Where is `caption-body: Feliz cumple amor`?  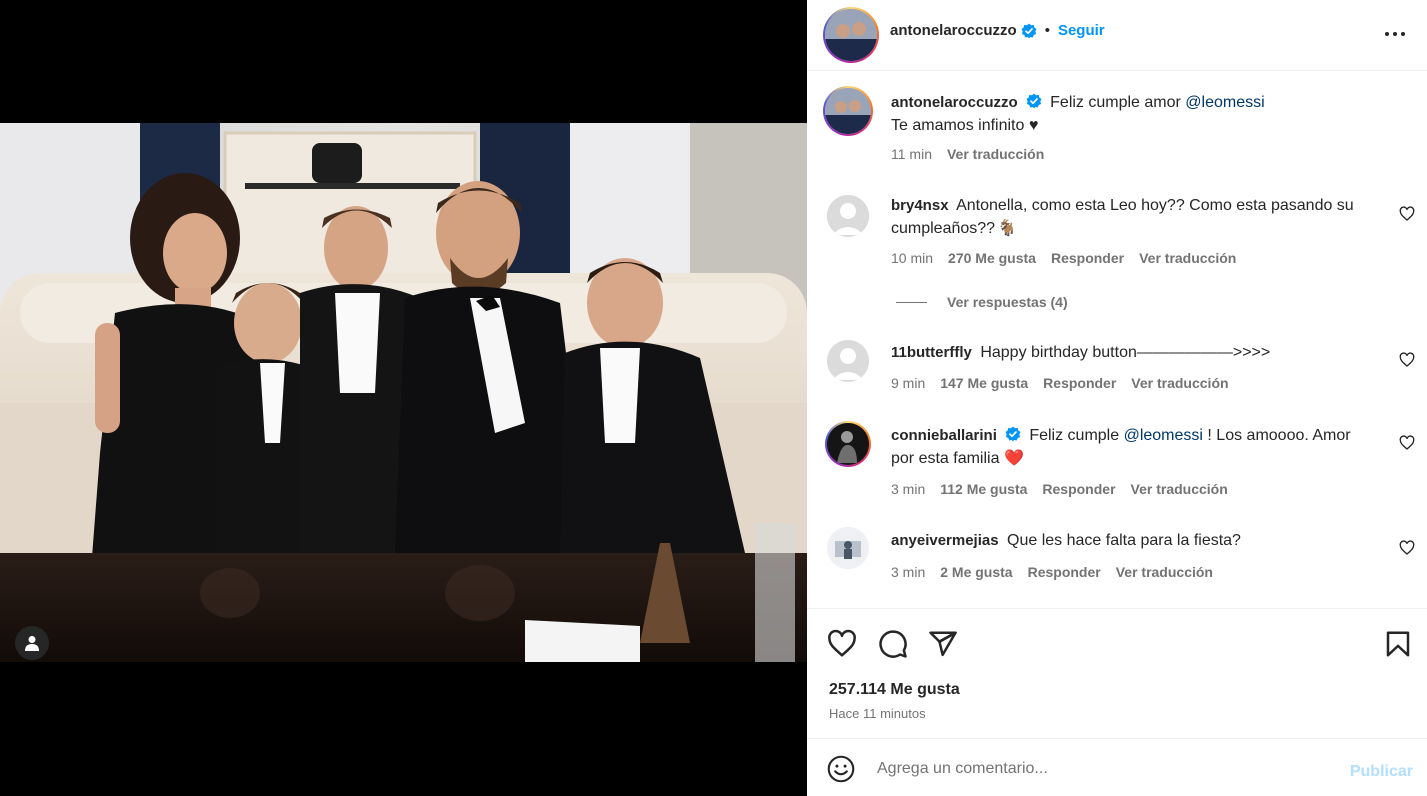
caption-body: Feliz cumple amor is located at coordinates (1115, 102).